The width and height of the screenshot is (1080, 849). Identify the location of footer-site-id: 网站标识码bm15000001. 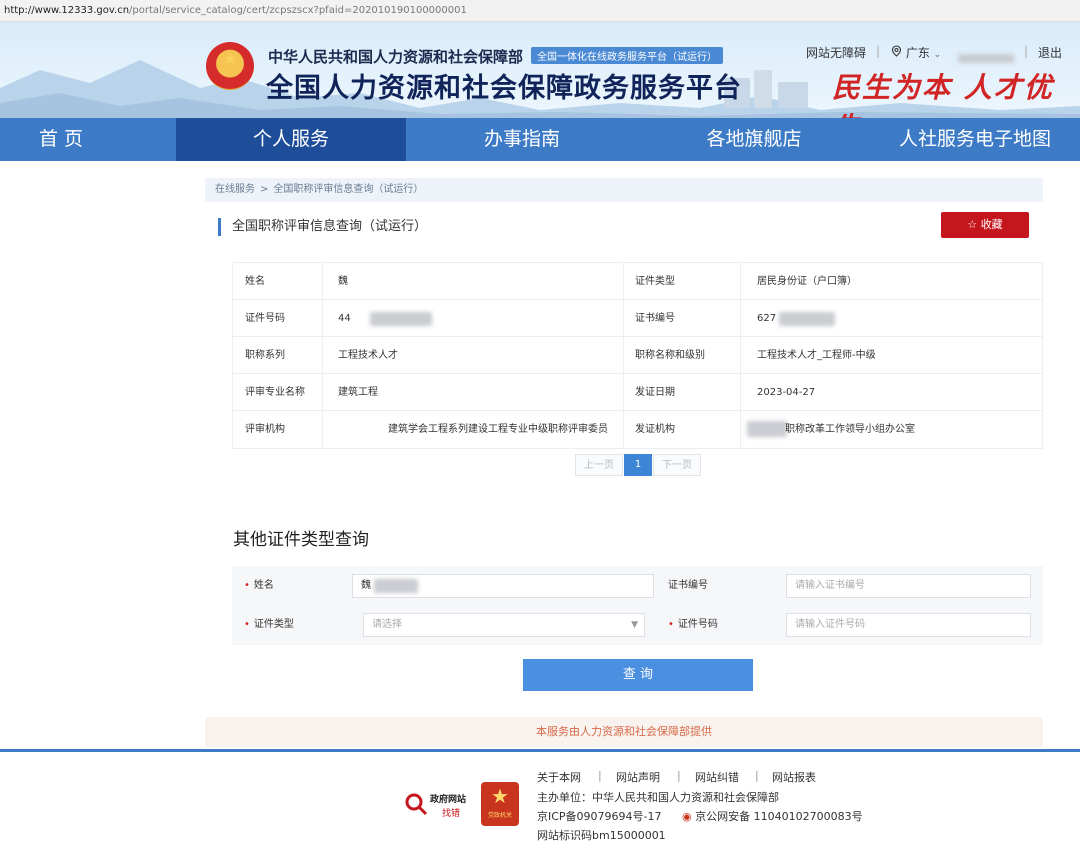
(601, 835).